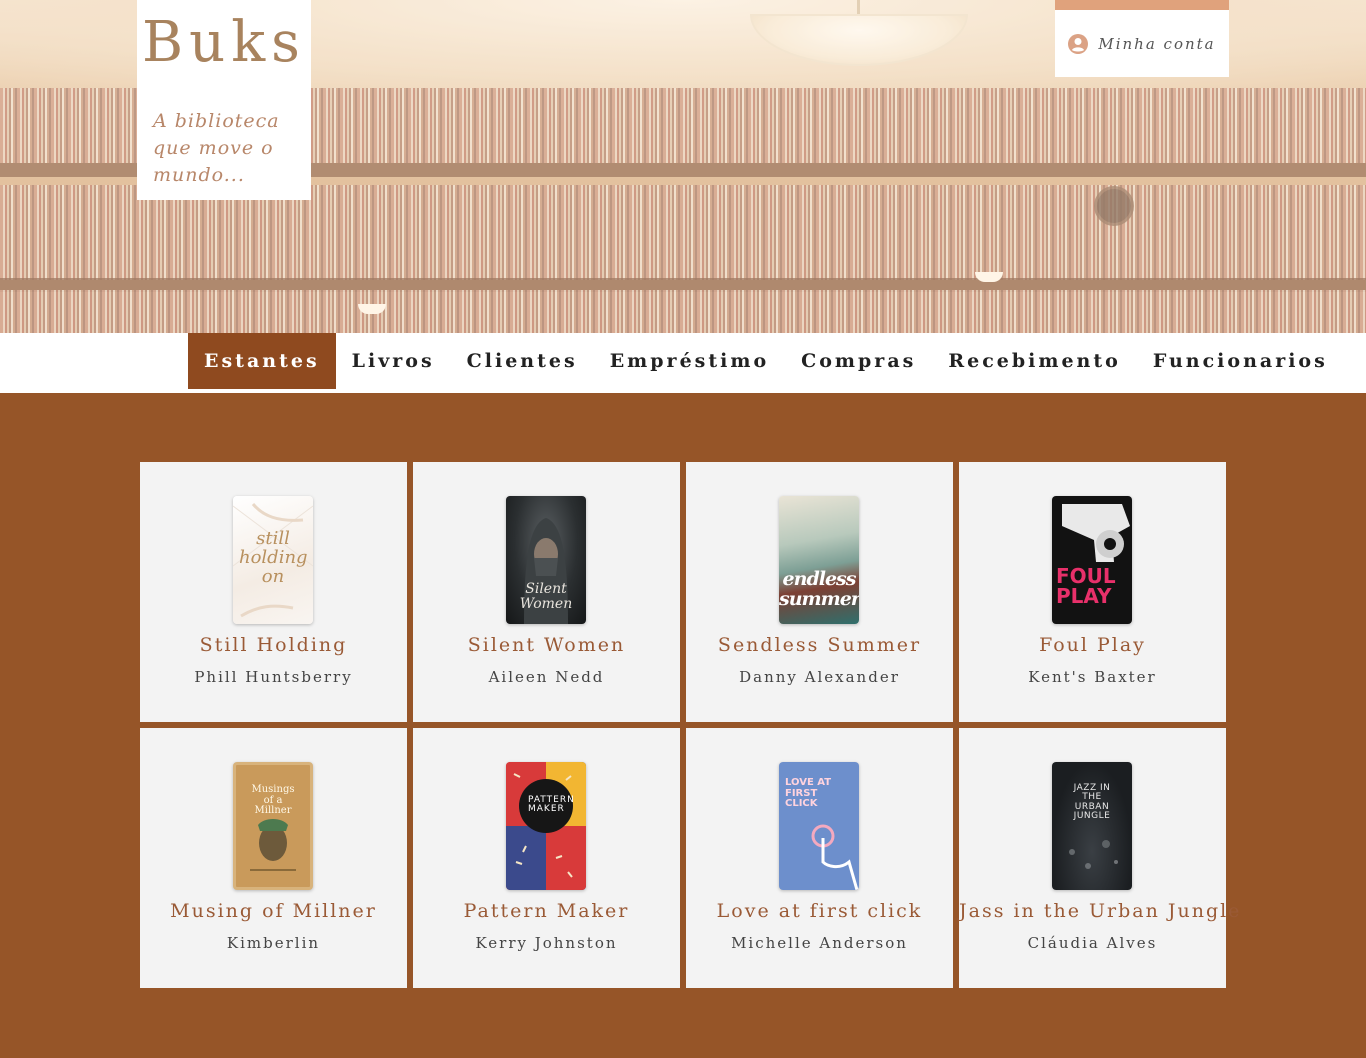  Describe the element at coordinates (819, 645) in the screenshot. I see `book-title: Sendless Summer` at that location.